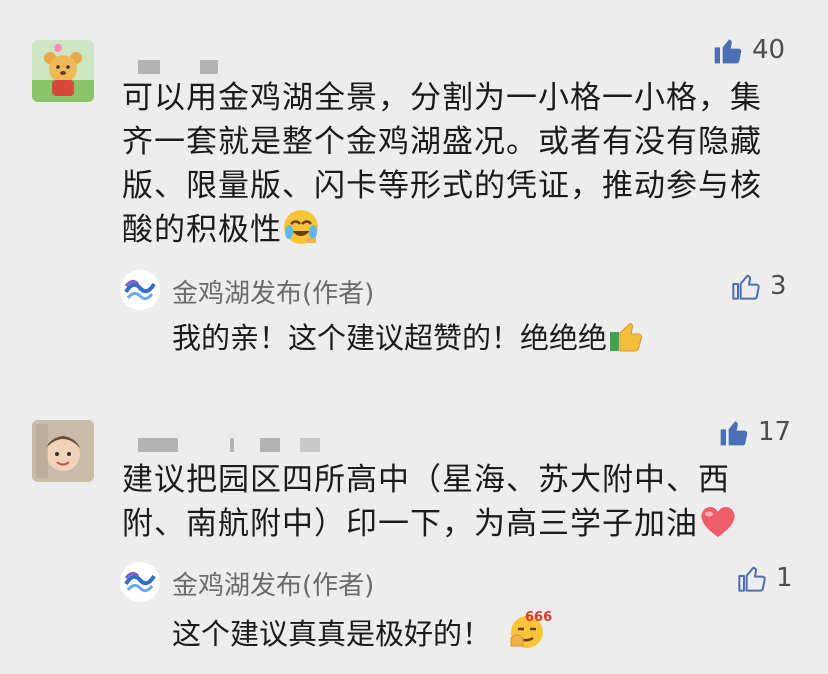  Describe the element at coordinates (529, 634) in the screenshot. I see `smug-666-emoji-icon: 666` at that location.